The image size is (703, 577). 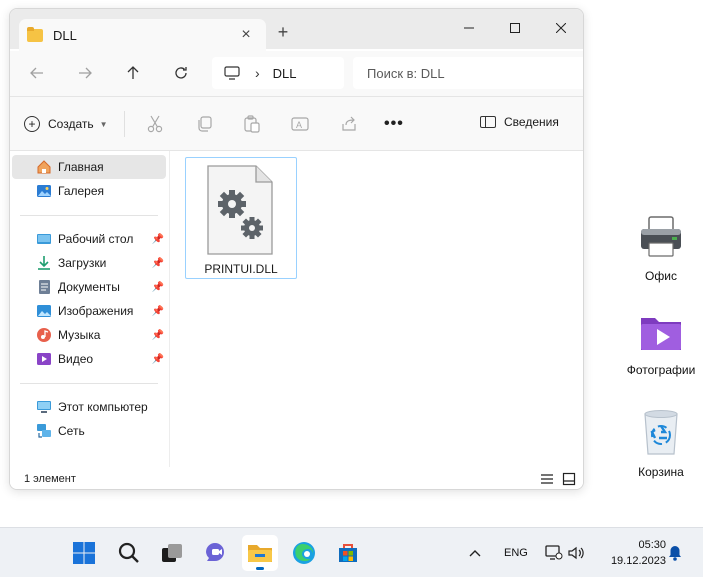 What do you see at coordinates (283, 32) in the screenshot?
I see `new-tab-button: +` at bounding box center [283, 32].